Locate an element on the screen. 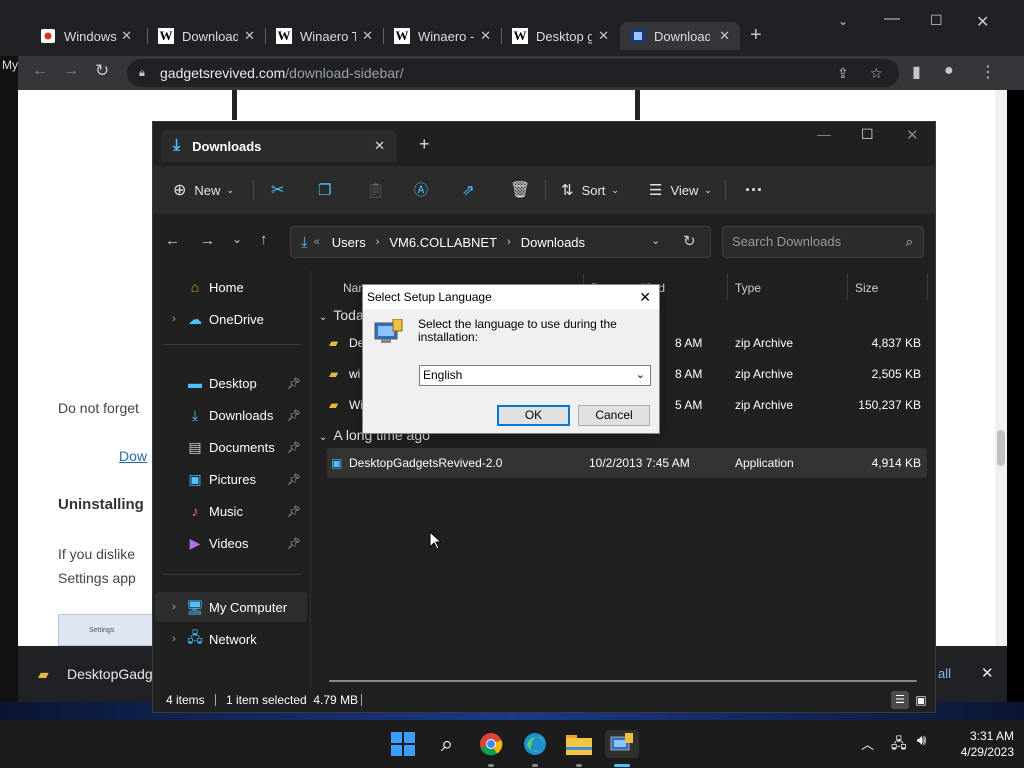 This screenshot has height=768, width=1024. page-scrollbar is located at coordinates (1001, 368).